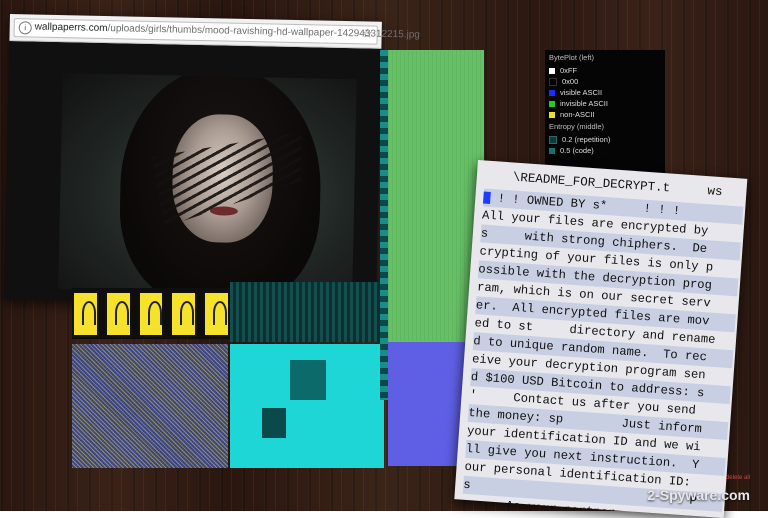 This screenshot has width=768, height=518. I want to click on legend-label: 0x00, so click(570, 81).